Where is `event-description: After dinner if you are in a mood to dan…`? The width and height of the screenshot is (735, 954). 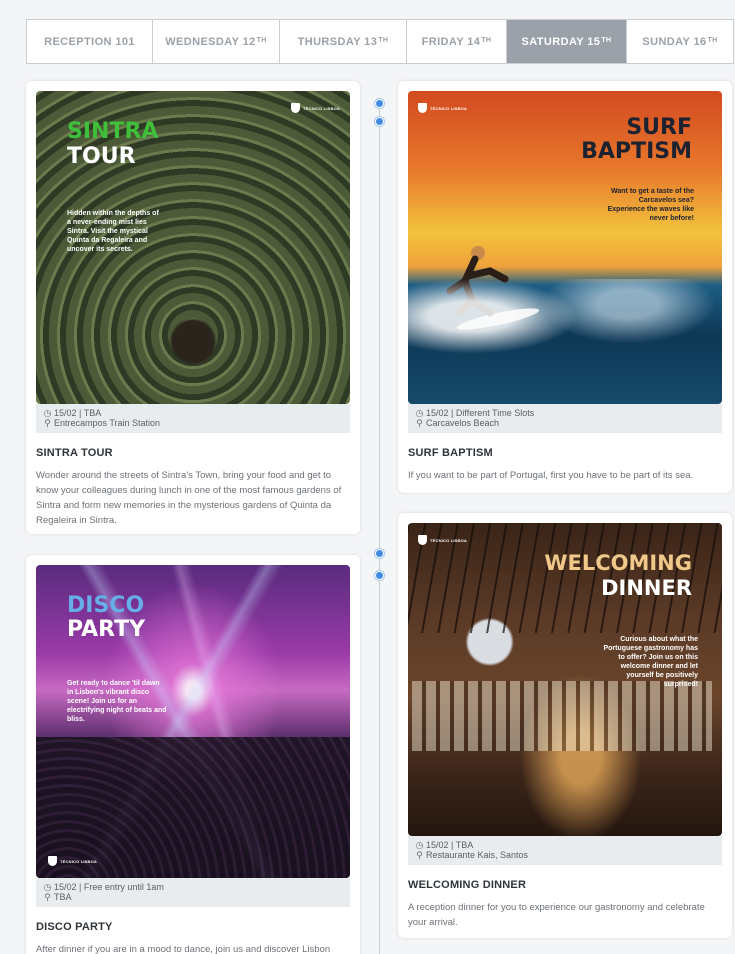 event-description: After dinner if you are in a mood to dan… is located at coordinates (183, 949).